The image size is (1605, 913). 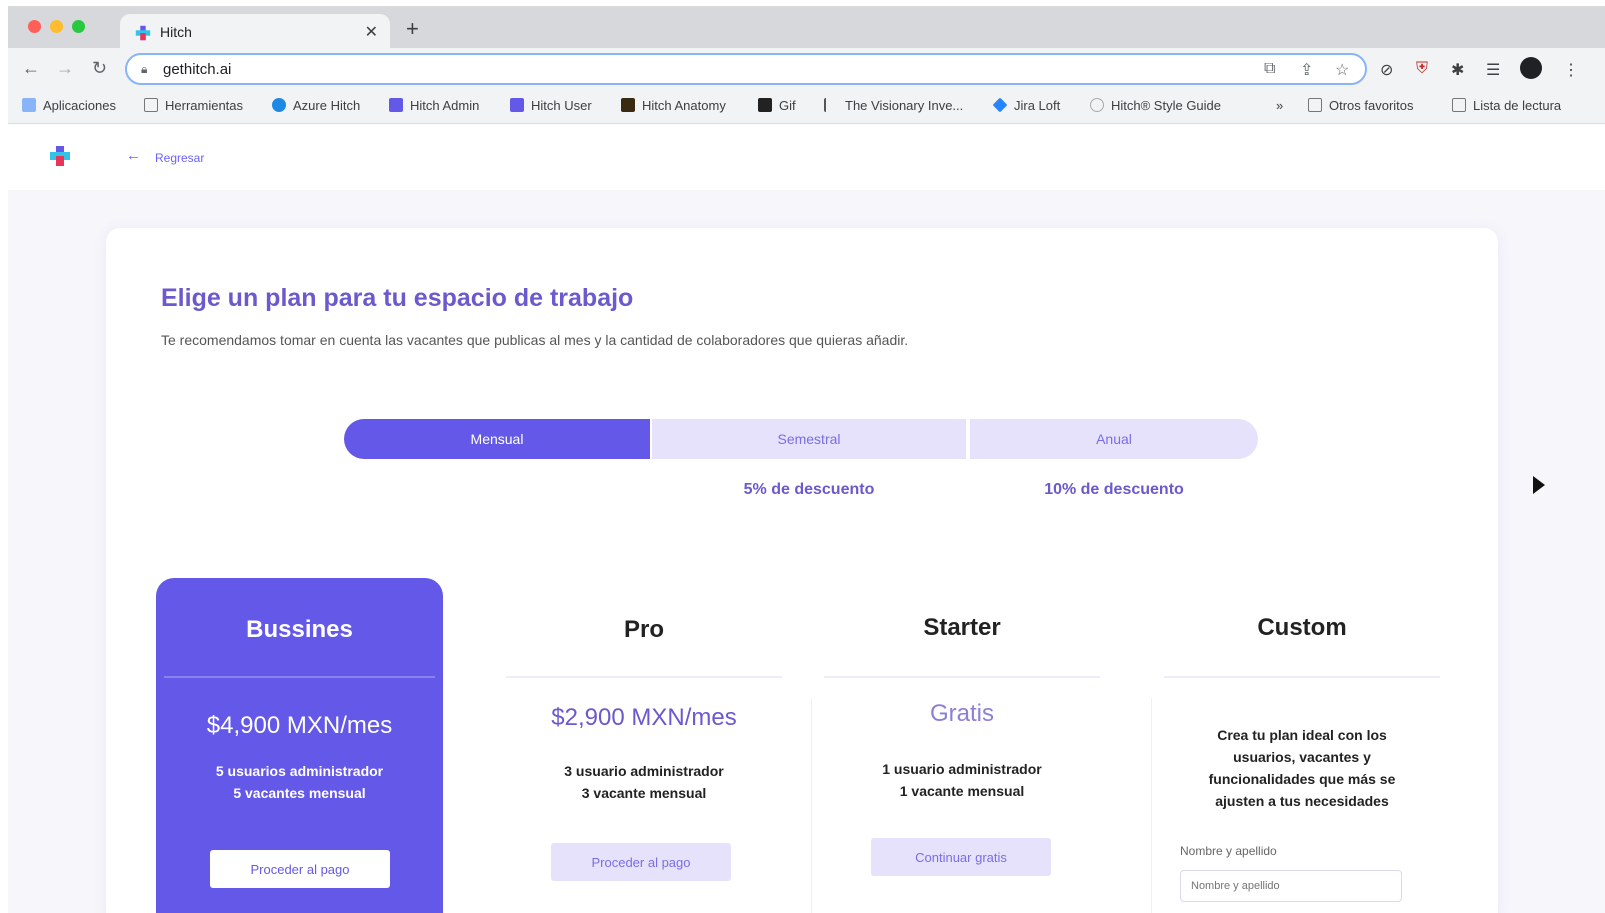 What do you see at coordinates (962, 769) in the screenshot?
I see `plan-feature: 1 usuario administrador` at bounding box center [962, 769].